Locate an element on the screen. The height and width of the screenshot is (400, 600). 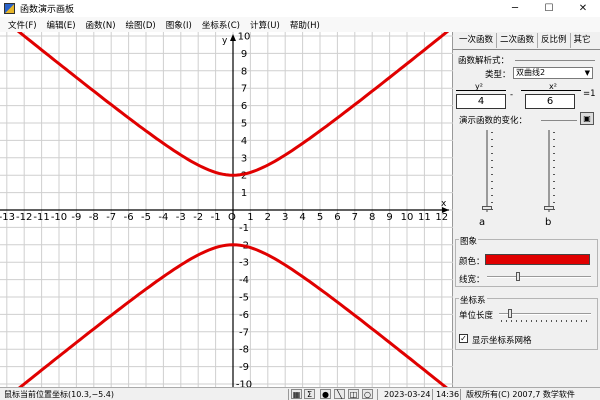
y-tick-label: -6 is located at coordinates (244, 315).